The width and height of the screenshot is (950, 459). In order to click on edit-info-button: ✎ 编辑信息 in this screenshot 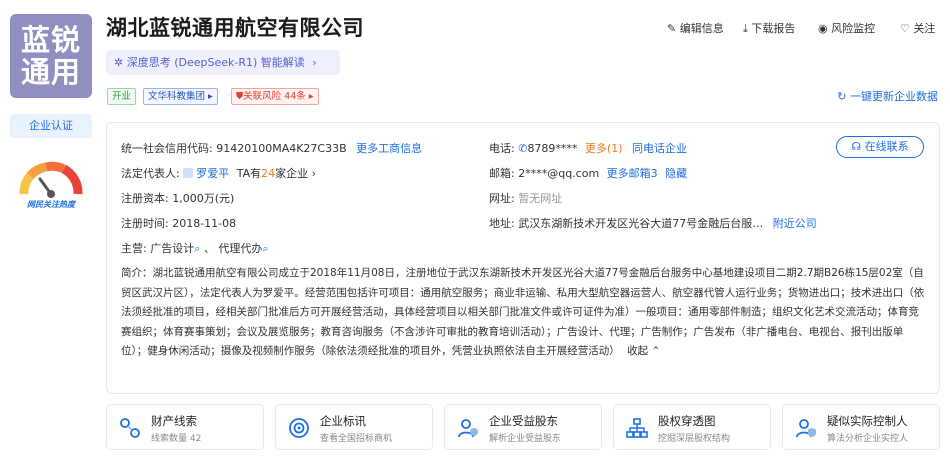, I will do `click(695, 28)`.